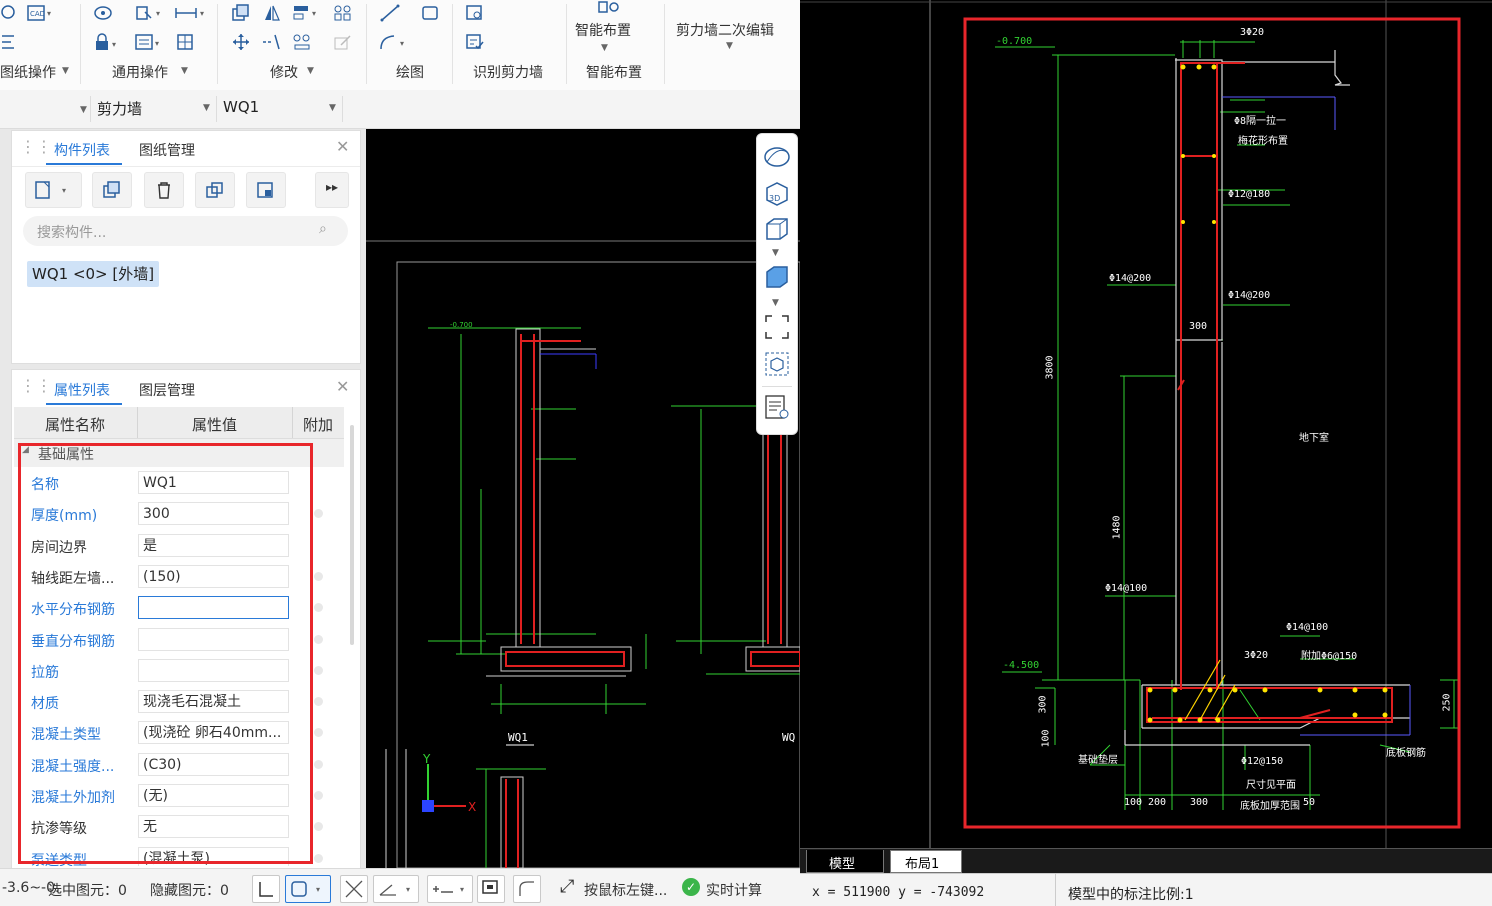 The image size is (1492, 906). I want to click on property-row: 房间边界 是, so click(181, 546).